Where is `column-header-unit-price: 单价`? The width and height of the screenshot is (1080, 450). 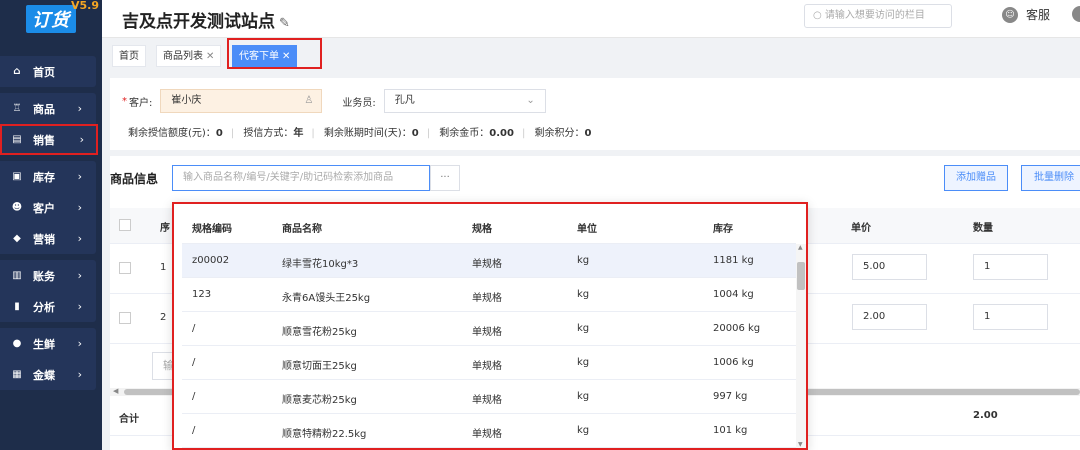 column-header-unit-price: 单价 is located at coordinates (861, 228).